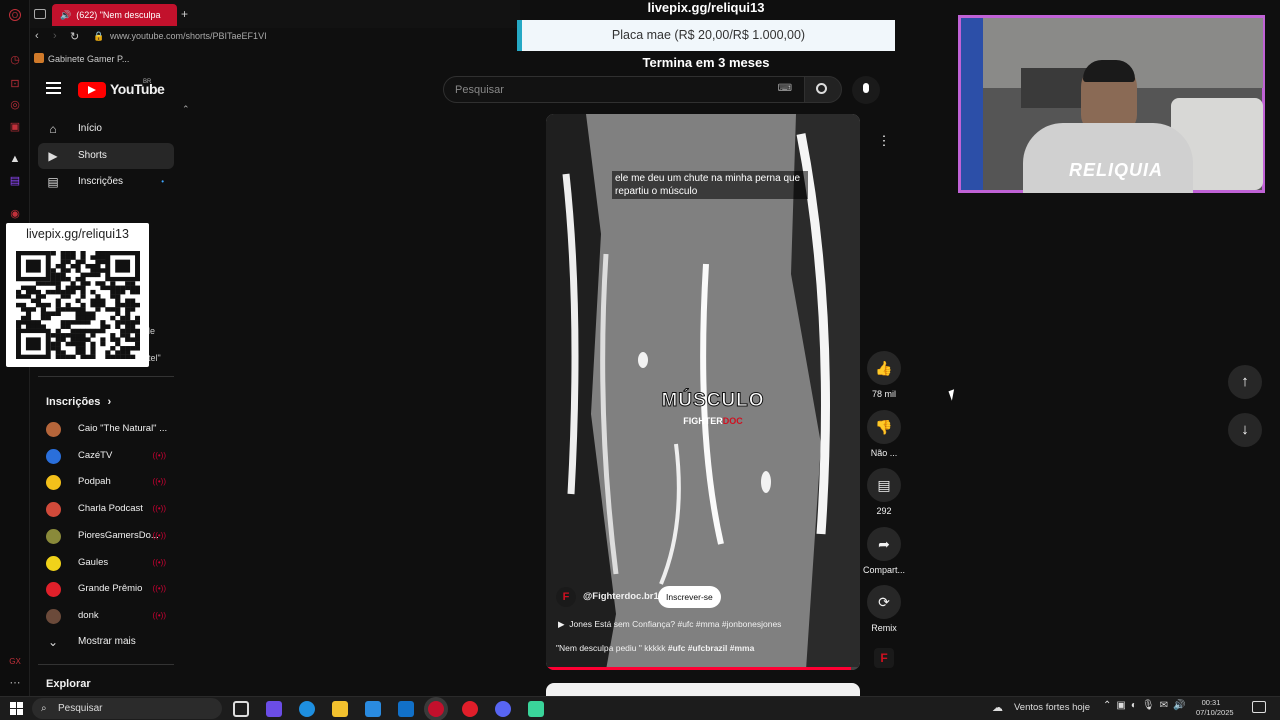 The height and width of the screenshot is (720, 1280). I want to click on webcam-logo-text: RELIQUIA, so click(1116, 170).